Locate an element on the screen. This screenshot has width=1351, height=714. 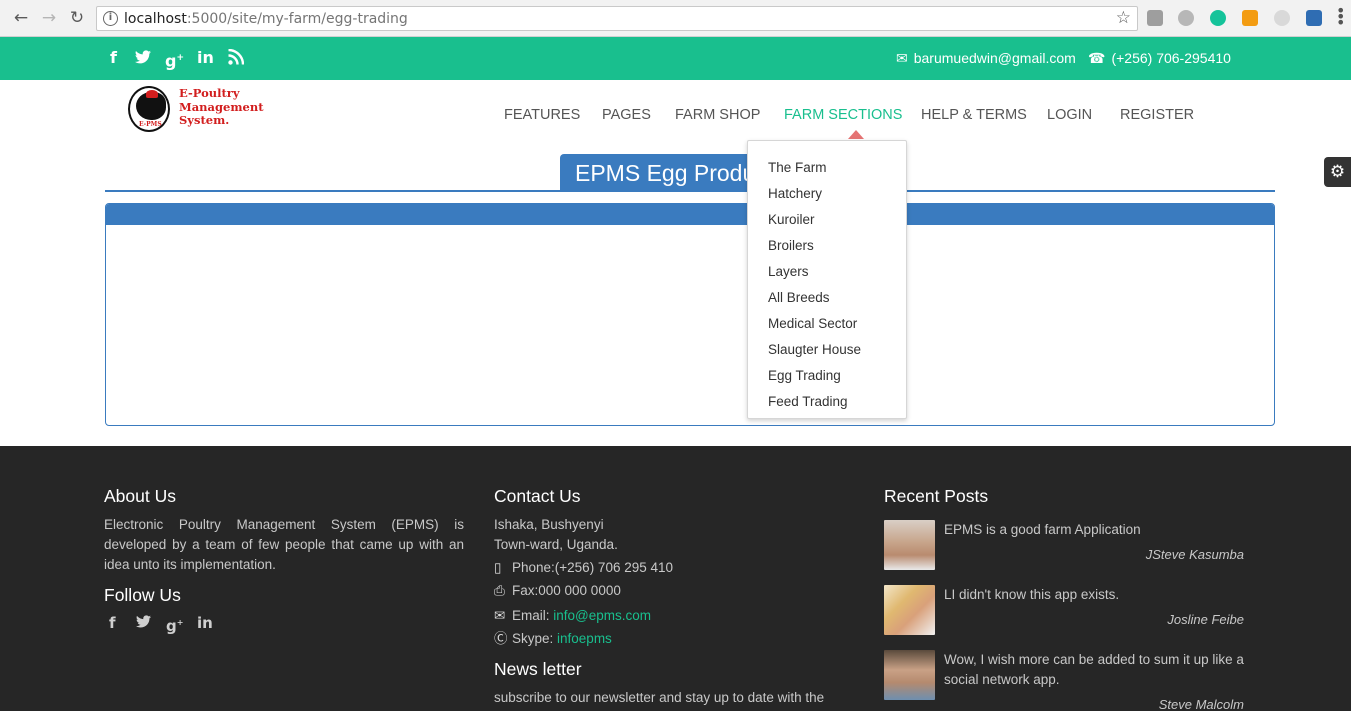
nav-features: FEATURES is located at coordinates (542, 116).